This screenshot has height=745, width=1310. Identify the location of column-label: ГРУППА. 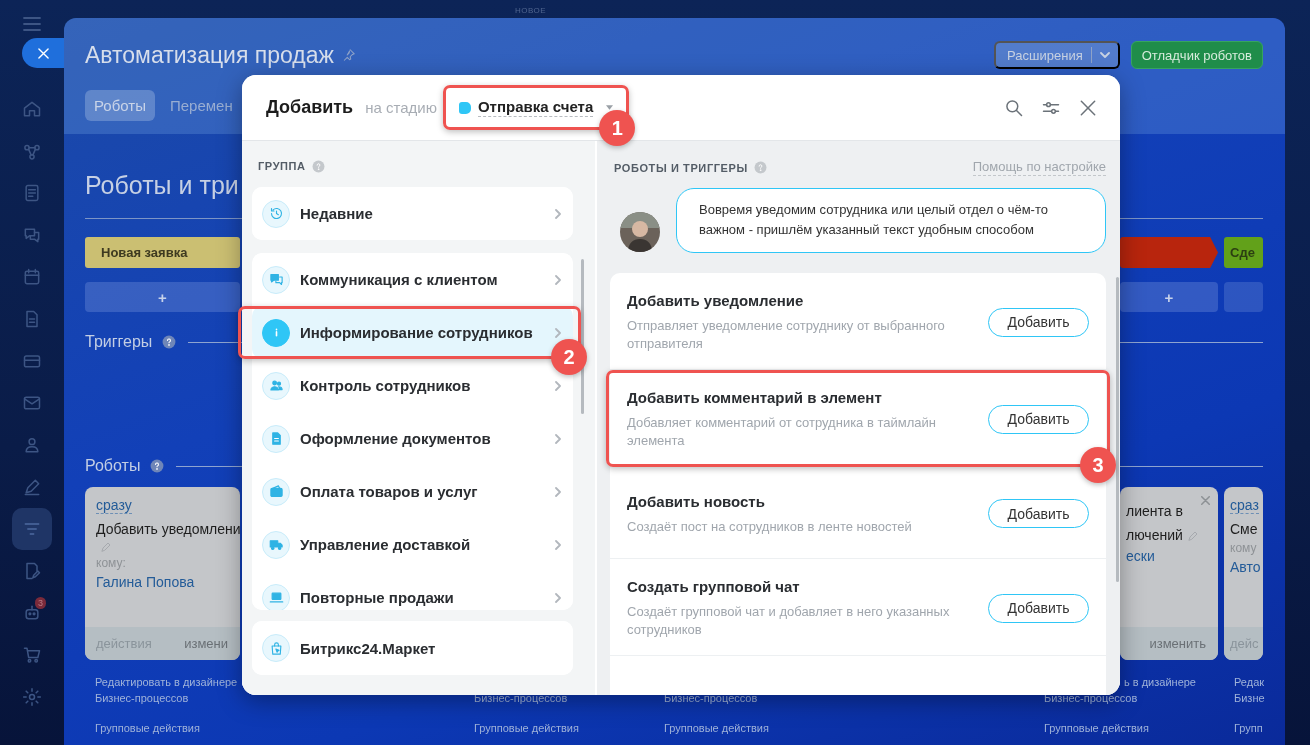
(282, 166).